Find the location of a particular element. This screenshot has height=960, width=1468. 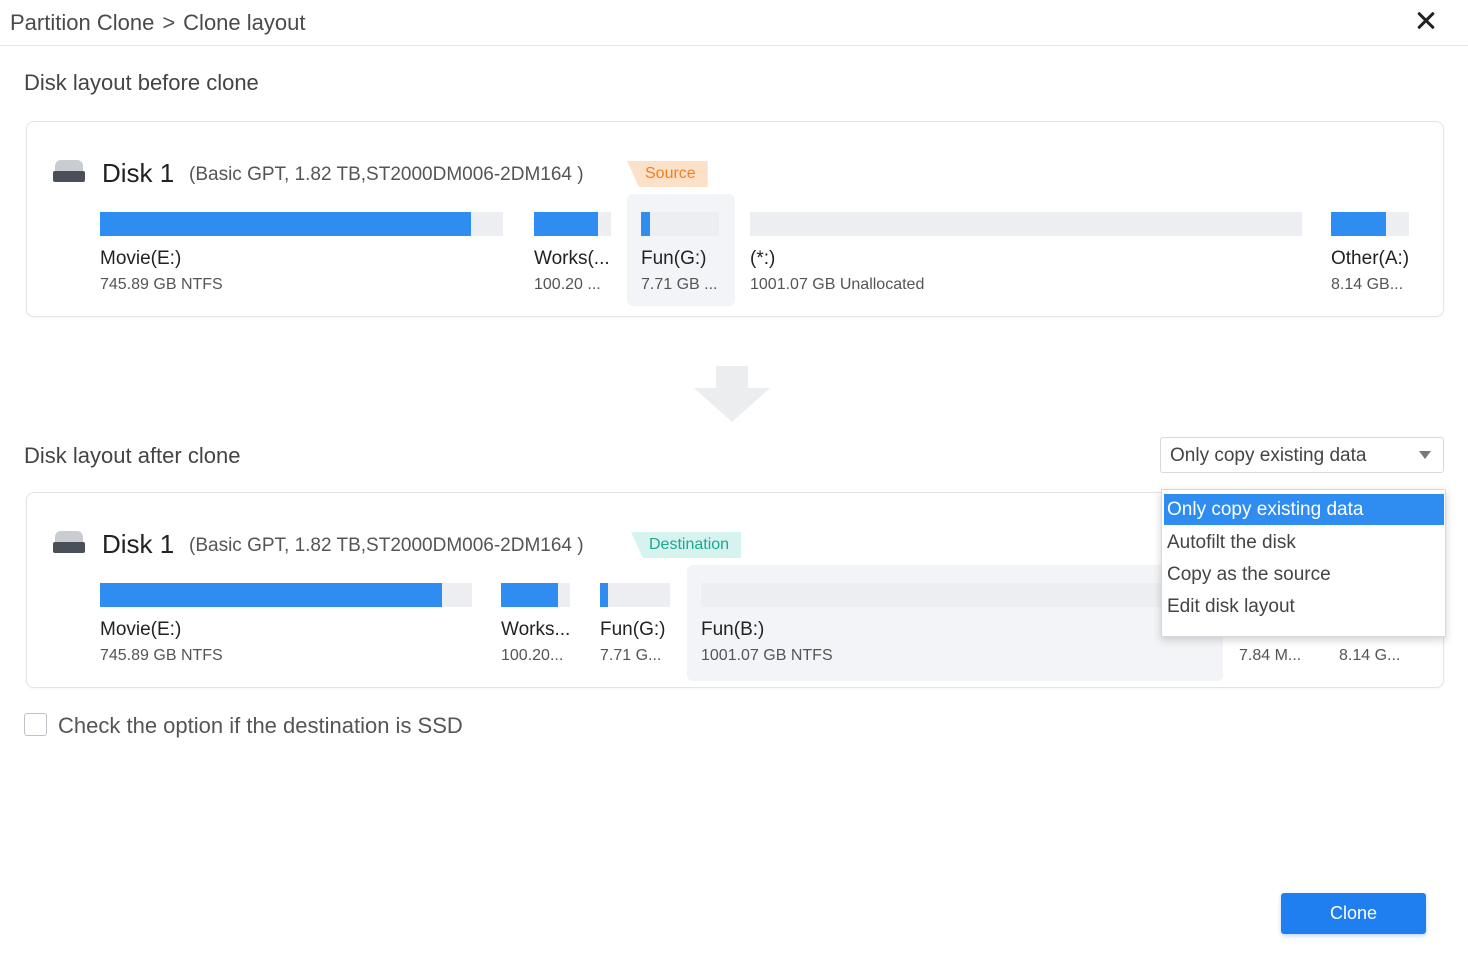

option-edit-disk-layout: Edit disk layout is located at coordinates (1304, 606).